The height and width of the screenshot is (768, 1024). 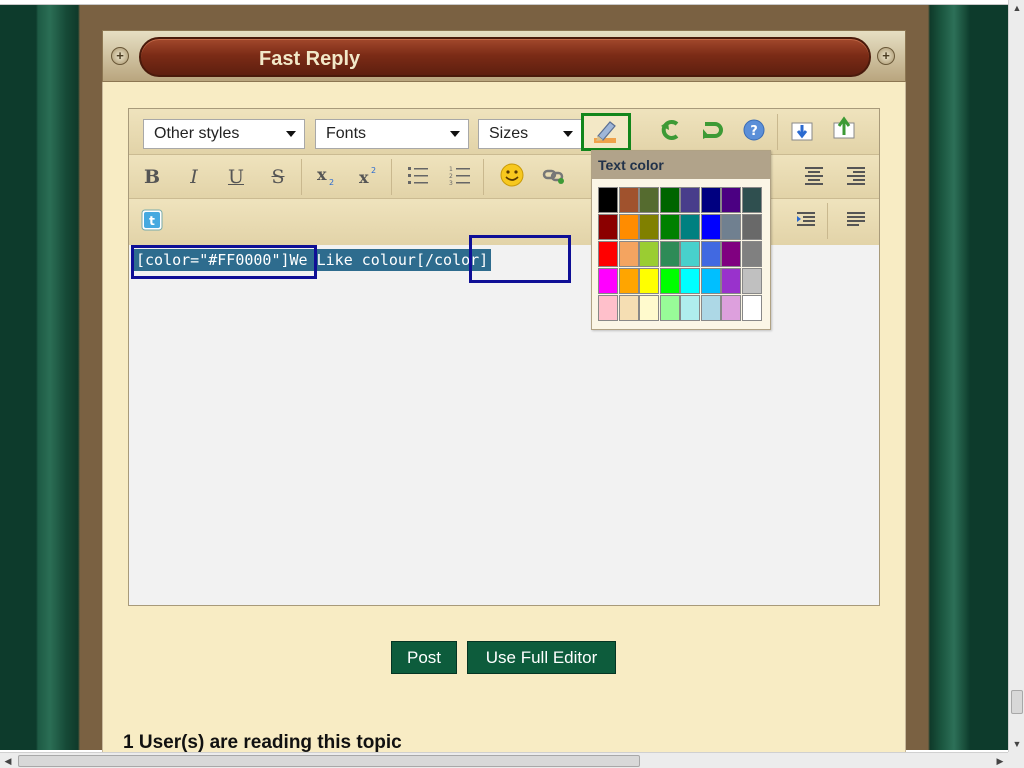 What do you see at coordinates (194, 177) in the screenshot?
I see `italic-button: I` at bounding box center [194, 177].